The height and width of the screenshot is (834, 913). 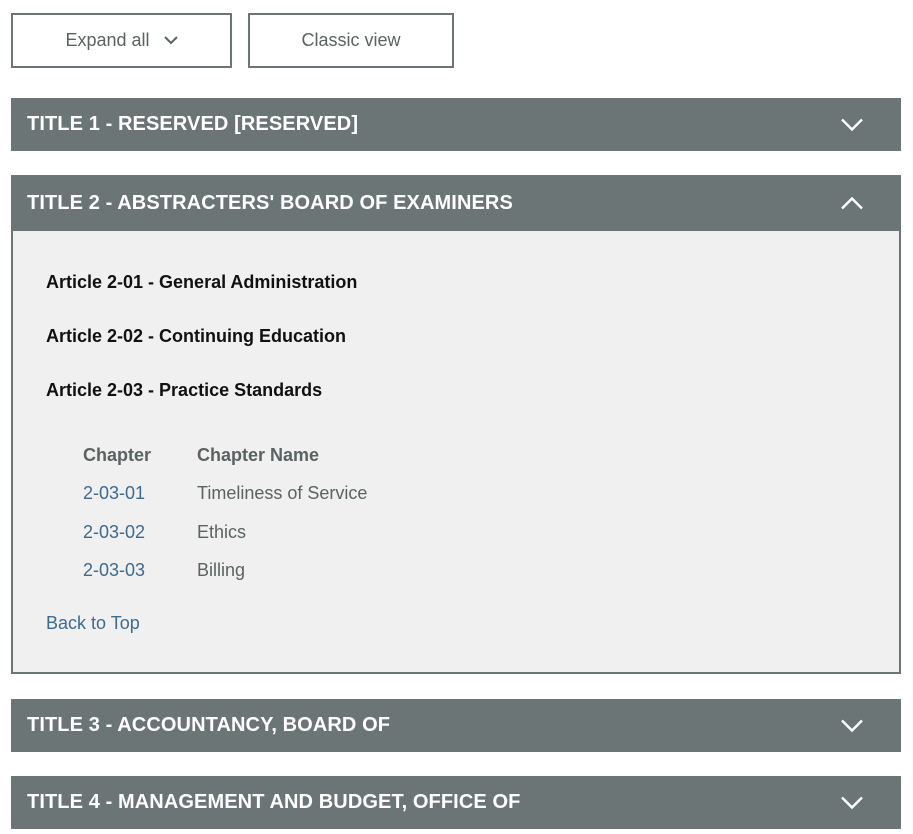 What do you see at coordinates (107, 40) in the screenshot?
I see `expand-all-label: Expand all` at bounding box center [107, 40].